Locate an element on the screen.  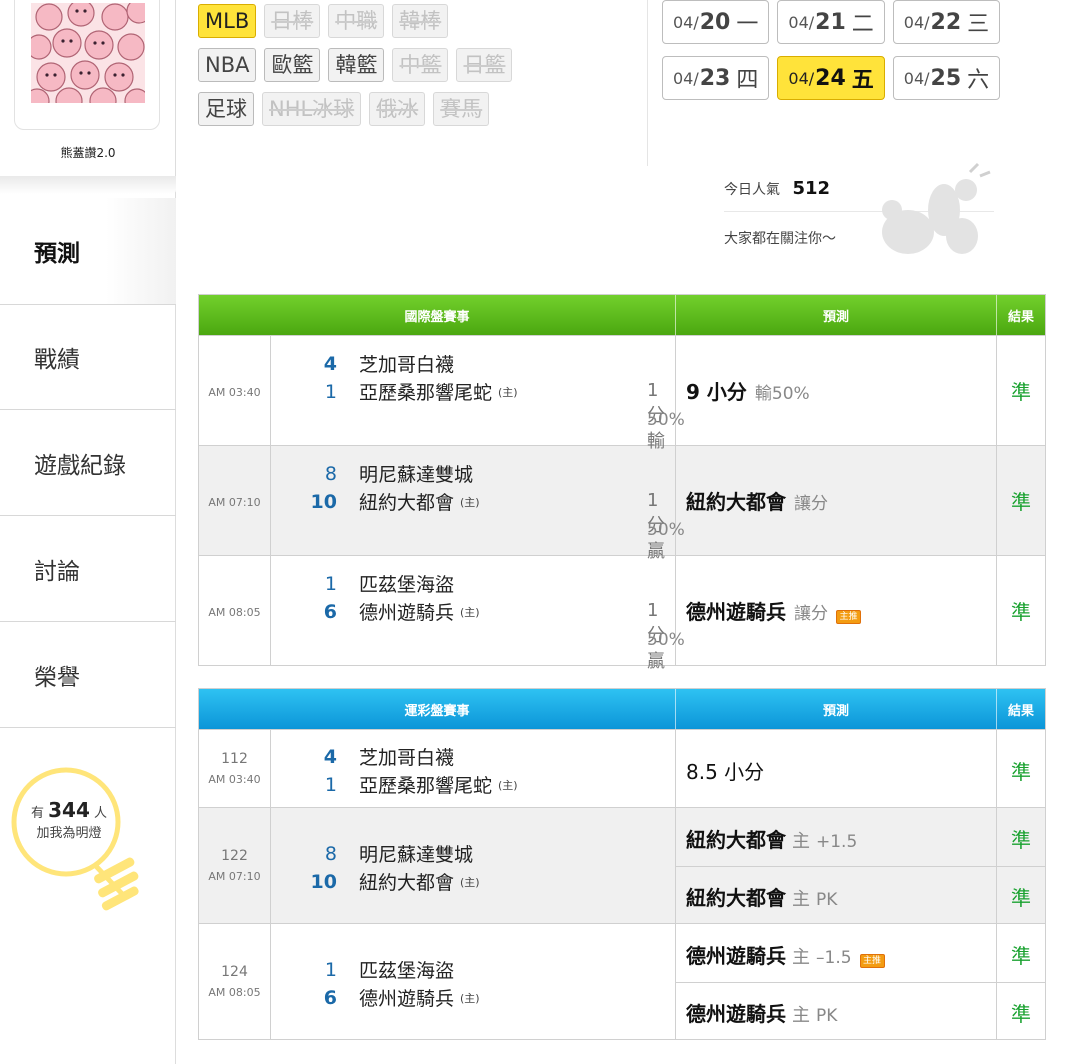
prediction-cell: 紐約大都會 讓分 is located at coordinates (836, 500).